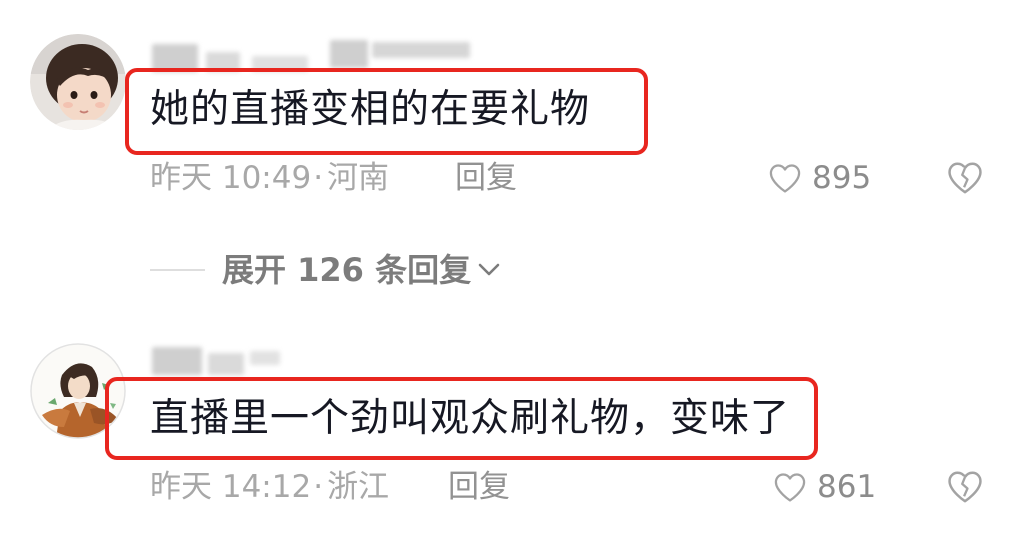  I want to click on comment-location: 浙江, so click(358, 487).